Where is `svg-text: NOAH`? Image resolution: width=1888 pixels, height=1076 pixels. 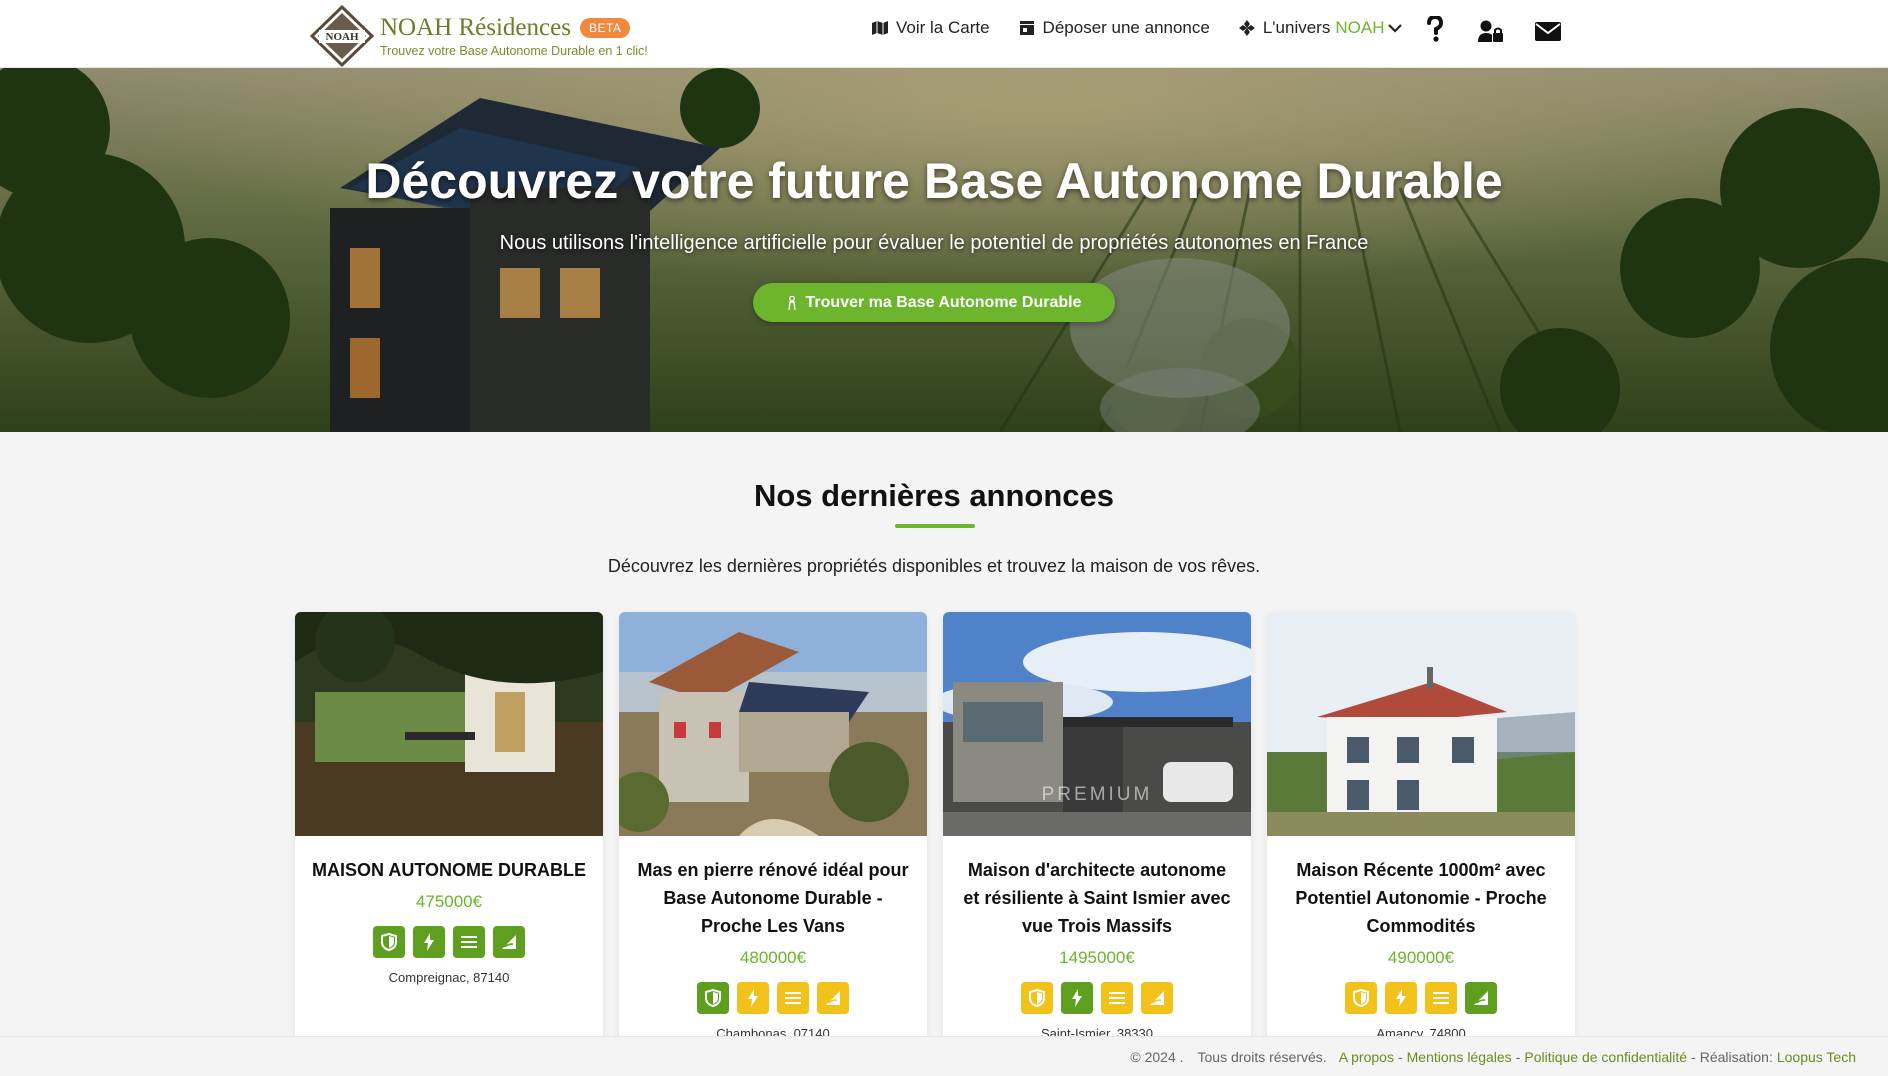 svg-text: NOAH is located at coordinates (342, 37).